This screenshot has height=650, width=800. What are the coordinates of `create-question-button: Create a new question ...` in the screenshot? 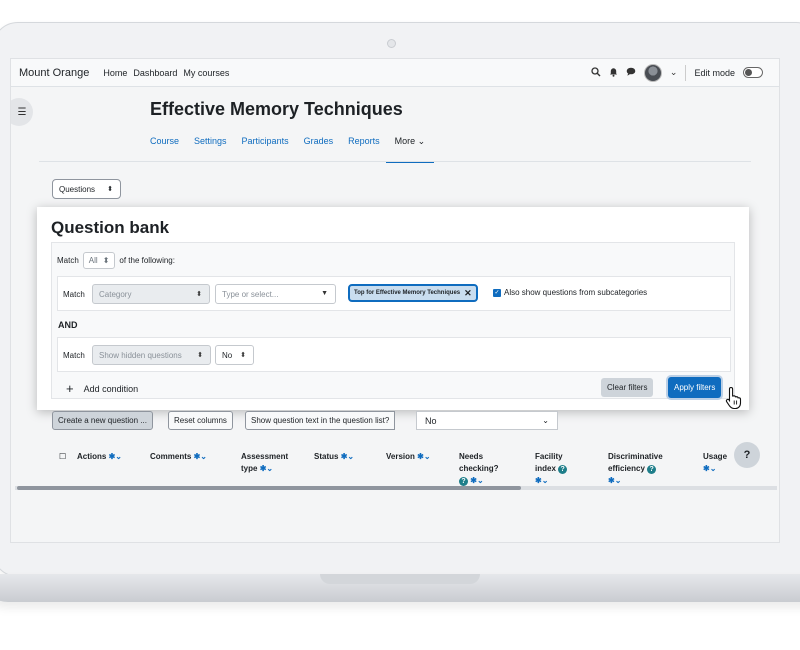 It's located at (102, 420).